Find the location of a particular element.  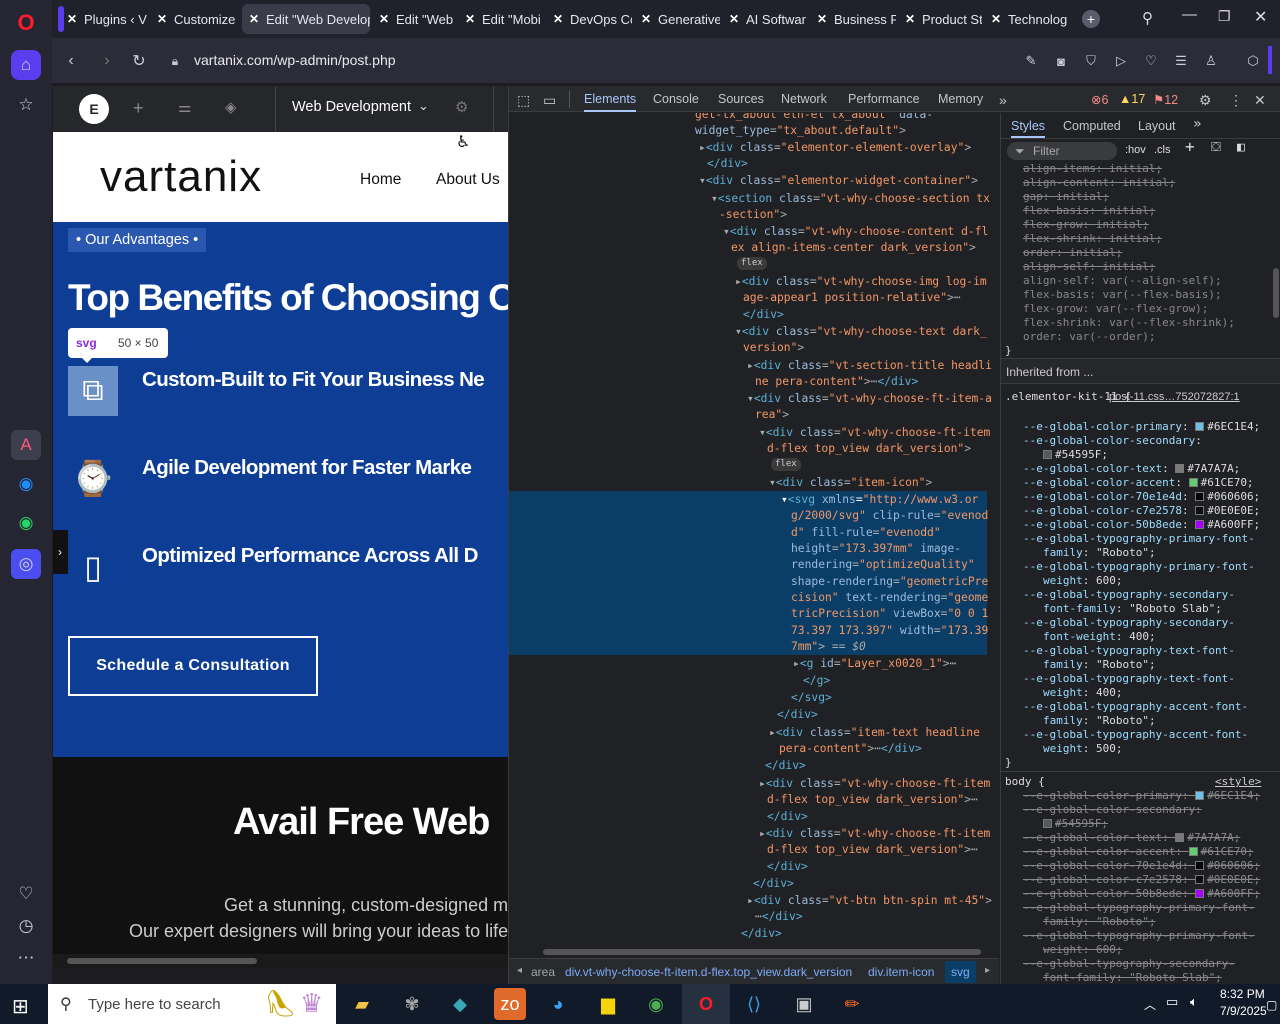

tab-computed: Computed is located at coordinates (1092, 126).